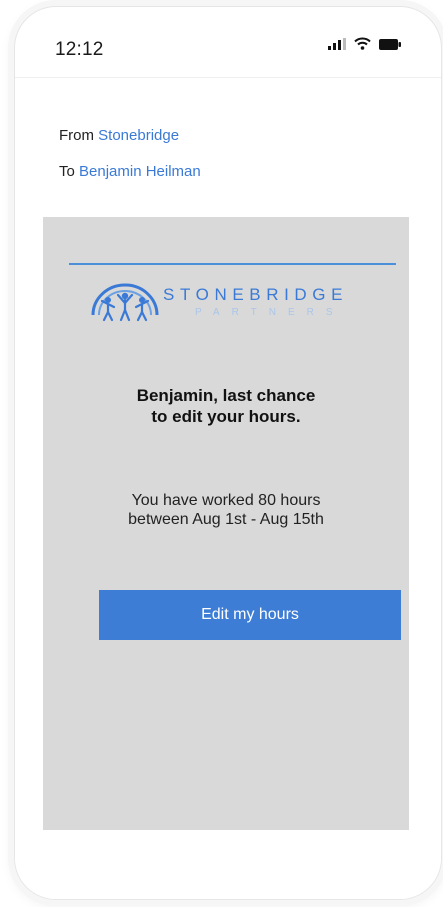  What do you see at coordinates (76, 135) in the screenshot?
I see `from-label: From` at bounding box center [76, 135].